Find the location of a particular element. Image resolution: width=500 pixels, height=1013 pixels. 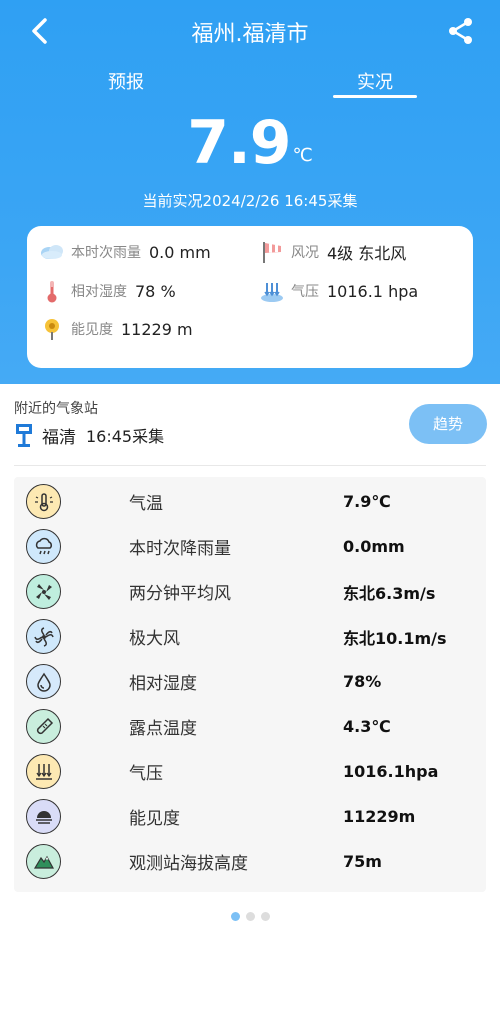

row-label: 两分钟平均风 is located at coordinates (180, 594).